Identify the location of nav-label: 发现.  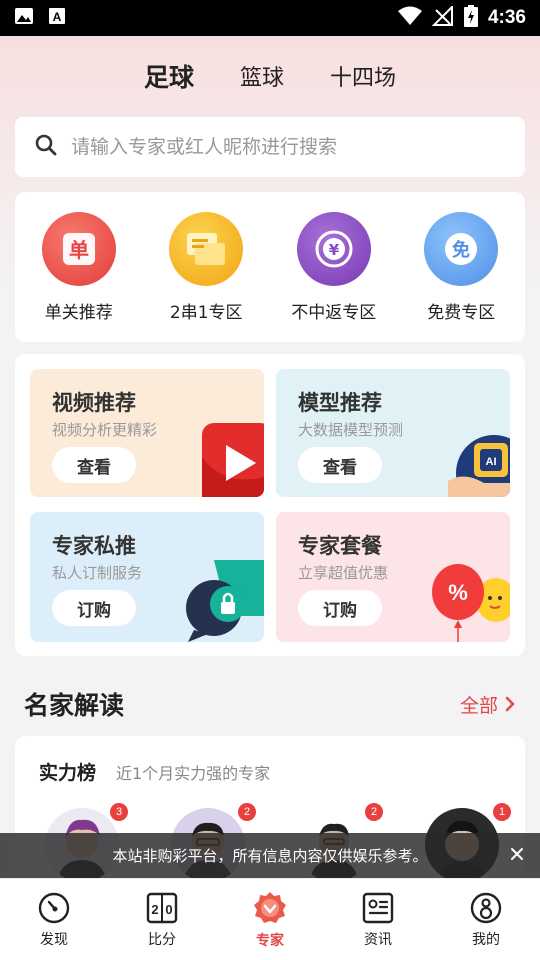
(54, 939).